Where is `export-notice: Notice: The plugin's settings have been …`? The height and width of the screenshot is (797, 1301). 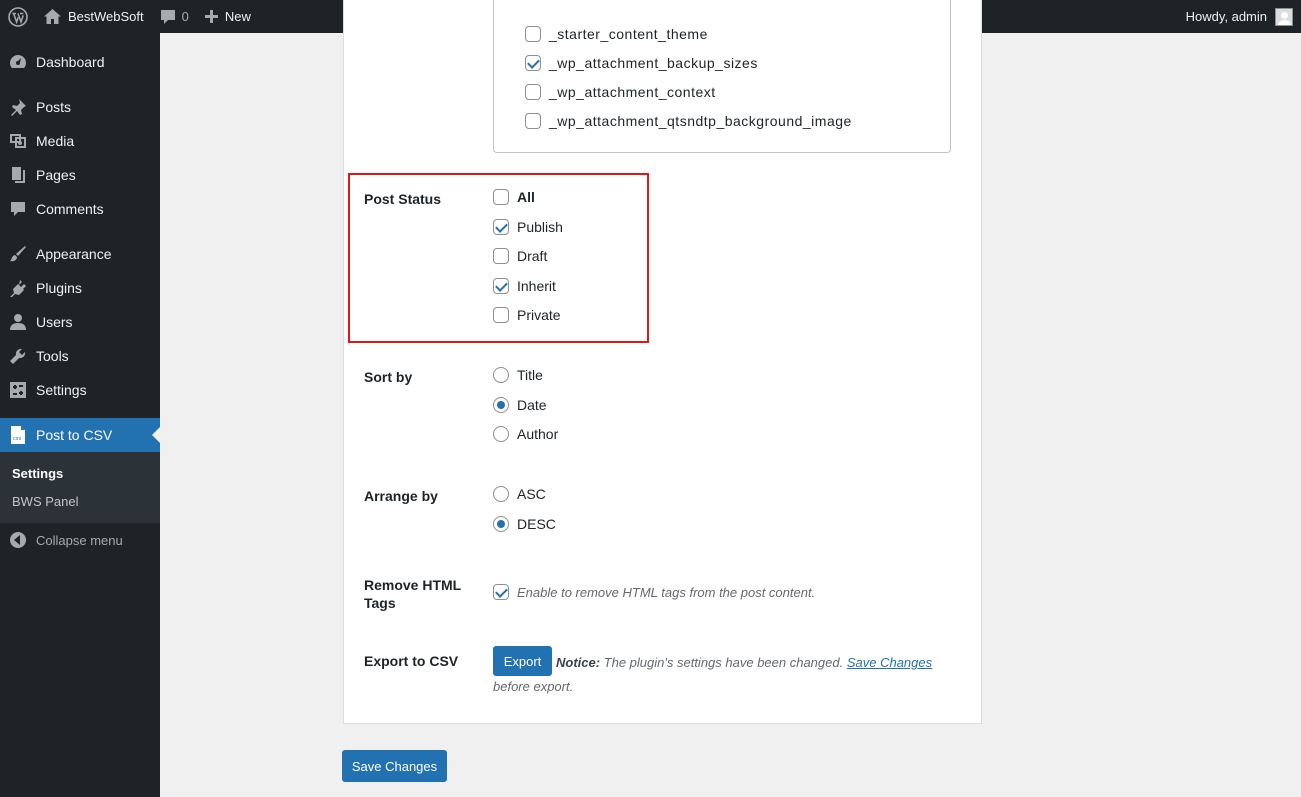 export-notice: Notice: The plugin's settings have been … is located at coordinates (728, 675).